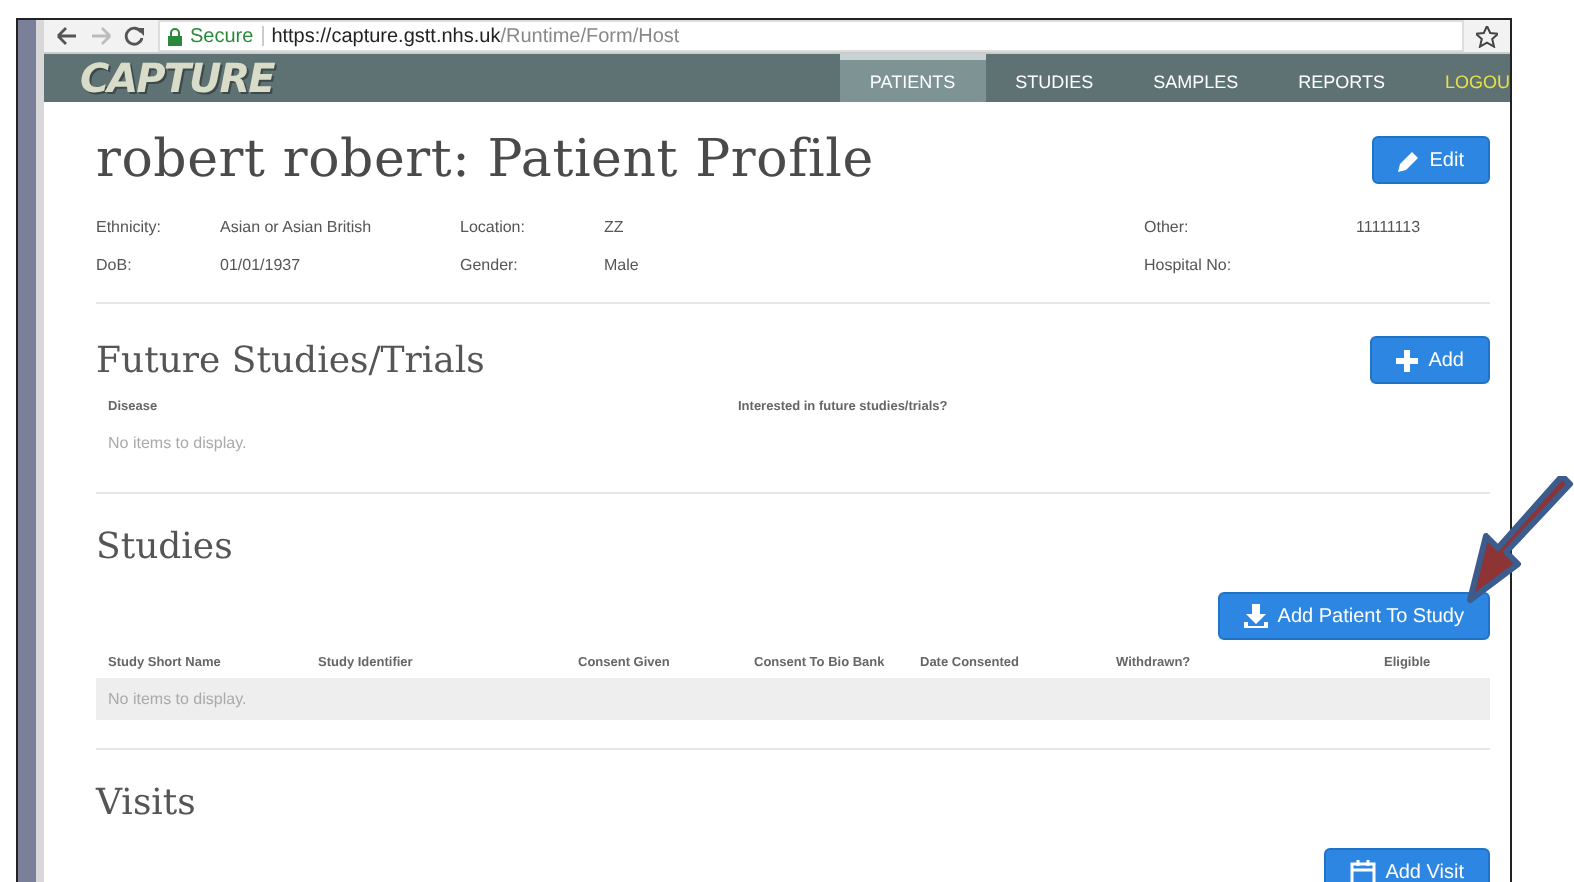  Describe the element at coordinates (493, 227) in the screenshot. I see `field-label: Location:` at that location.